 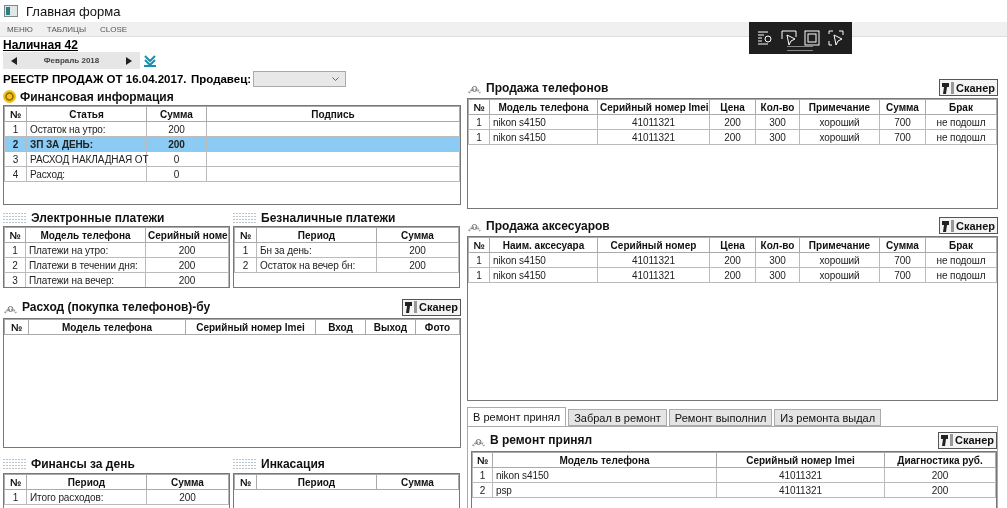 What do you see at coordinates (333, 114) in the screenshot?
I see `column-header: Подпись` at bounding box center [333, 114].